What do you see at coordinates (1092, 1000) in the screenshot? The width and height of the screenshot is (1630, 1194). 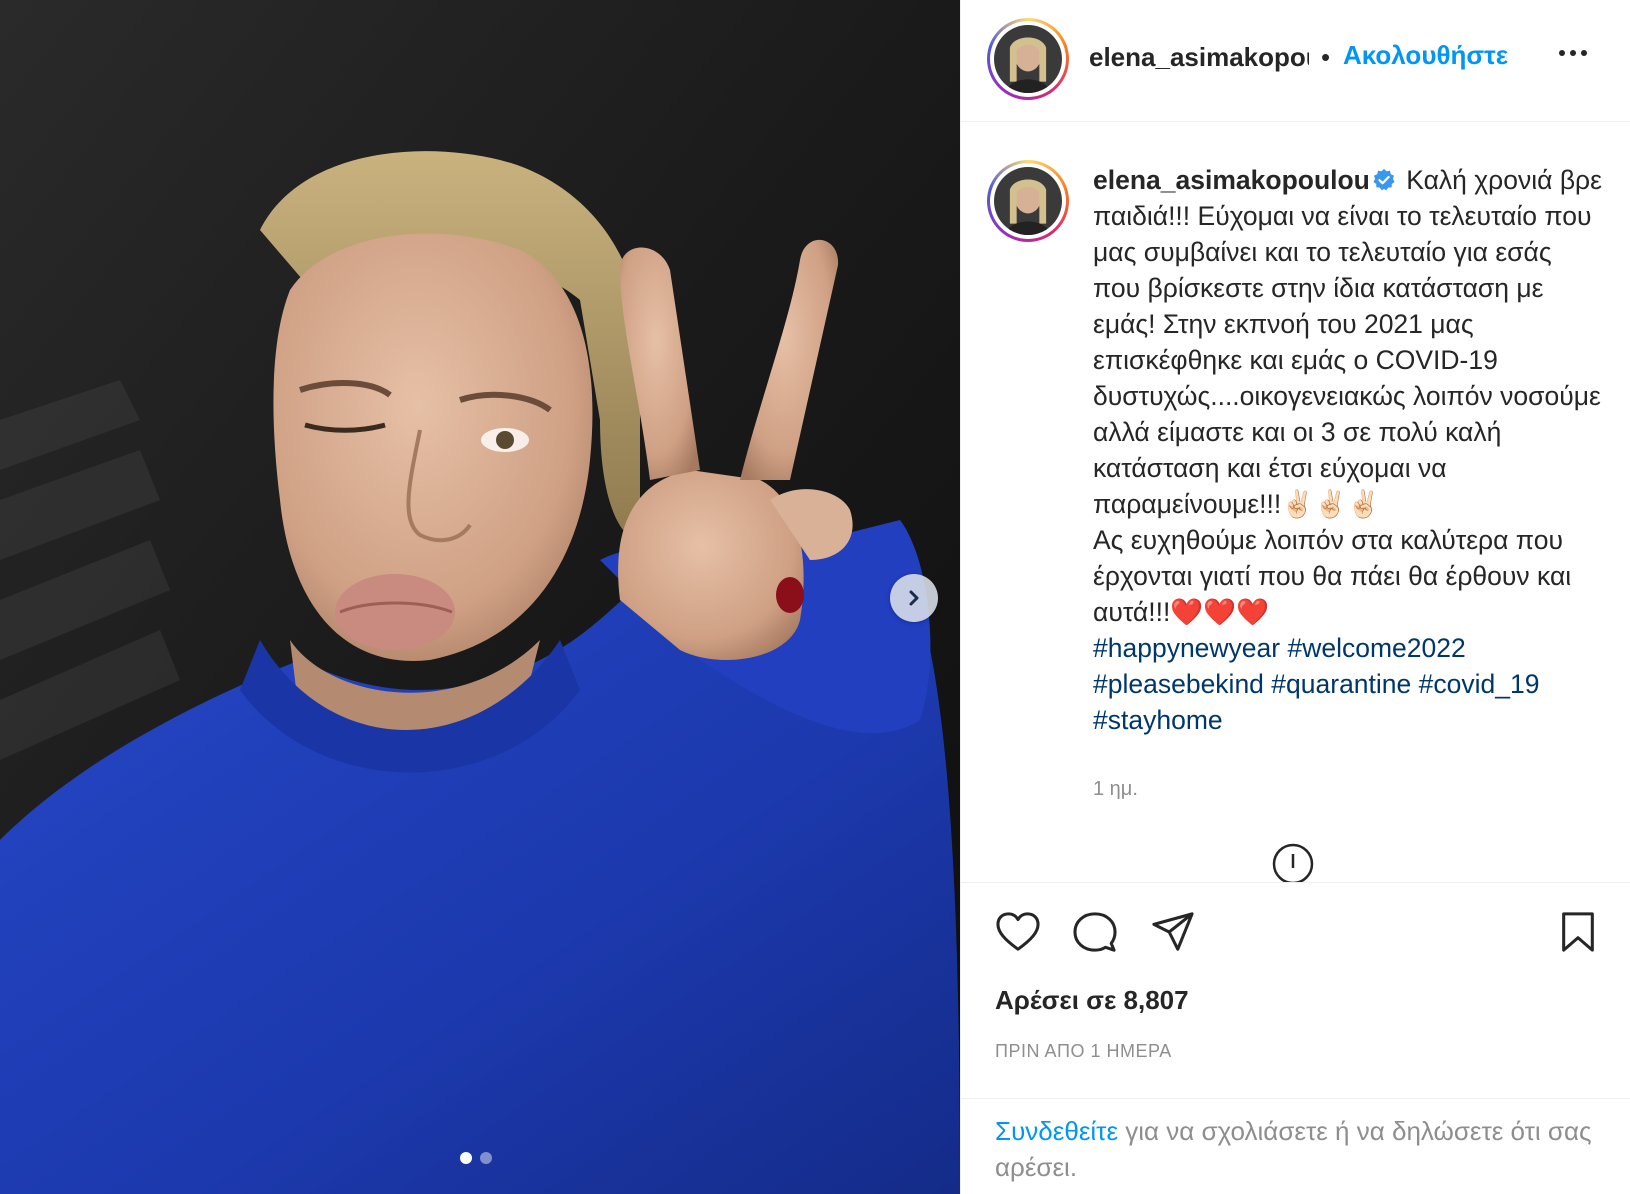 I see `likes-count: Αρέσει σε 8,807` at bounding box center [1092, 1000].